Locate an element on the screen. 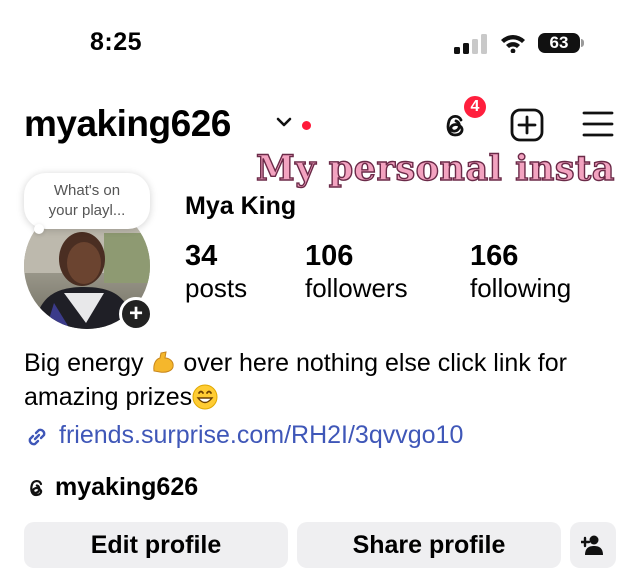  notification-badge: 4 is located at coordinates (475, 107).